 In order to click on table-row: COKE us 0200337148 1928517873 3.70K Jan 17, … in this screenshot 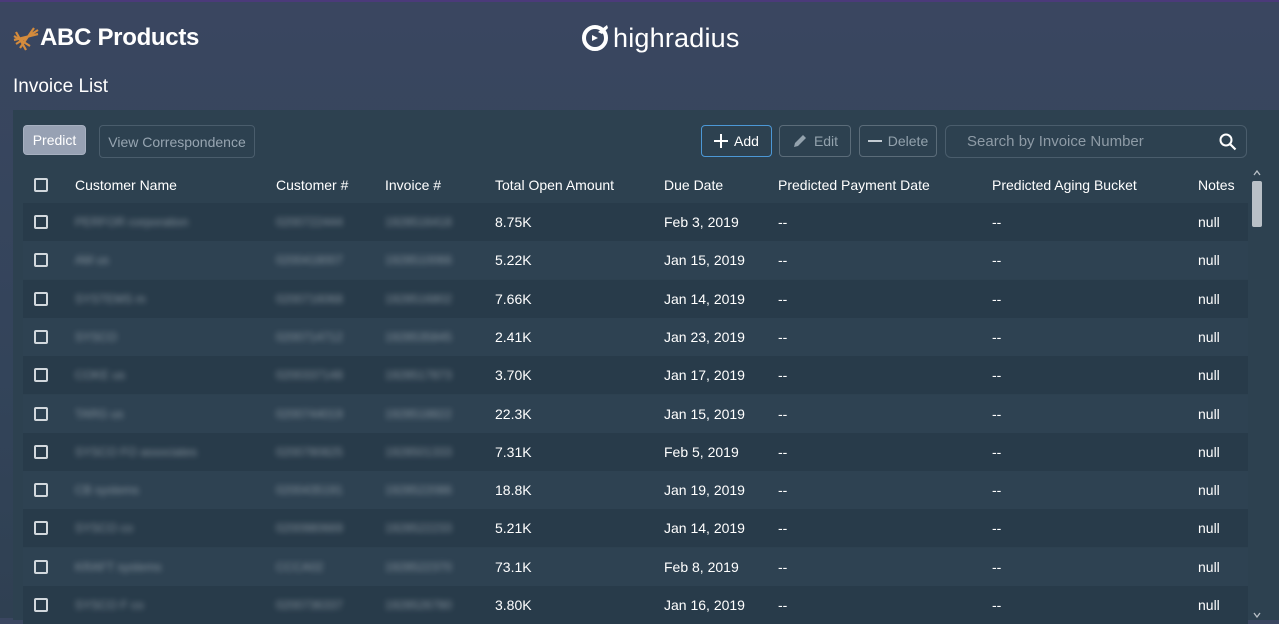, I will do `click(635, 375)`.